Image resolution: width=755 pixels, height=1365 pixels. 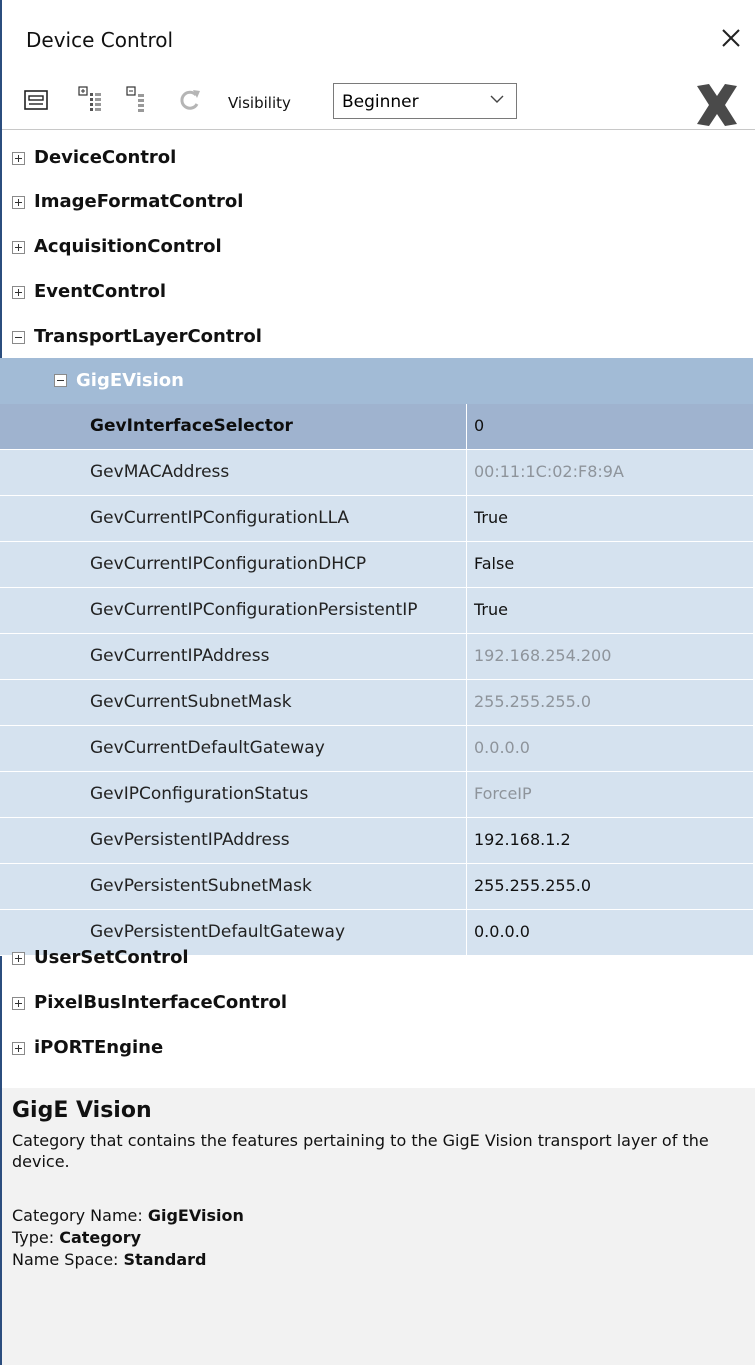 I want to click on visibility-select: Beginner, so click(x=425, y=101).